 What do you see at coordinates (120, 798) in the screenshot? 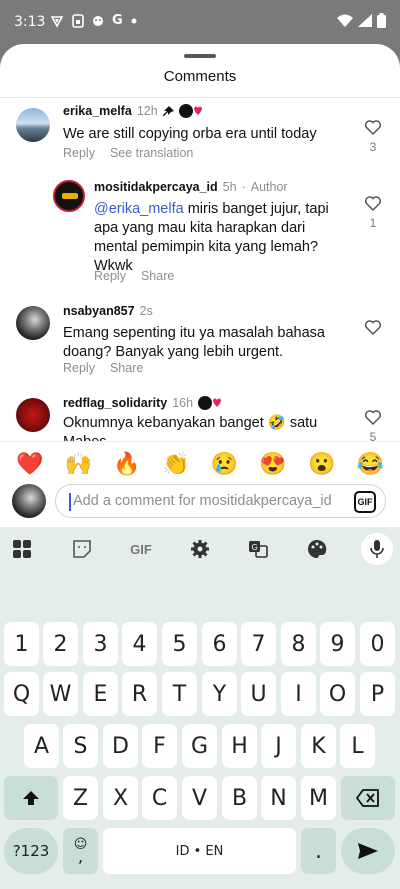
I see `key-x: X` at bounding box center [120, 798].